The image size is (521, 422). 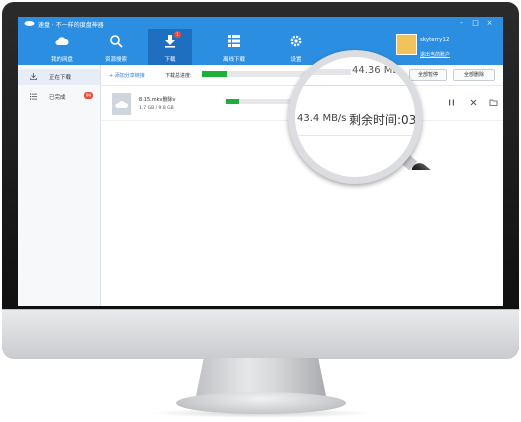 What do you see at coordinates (121, 104) in the screenshot?
I see `file-icon` at bounding box center [121, 104].